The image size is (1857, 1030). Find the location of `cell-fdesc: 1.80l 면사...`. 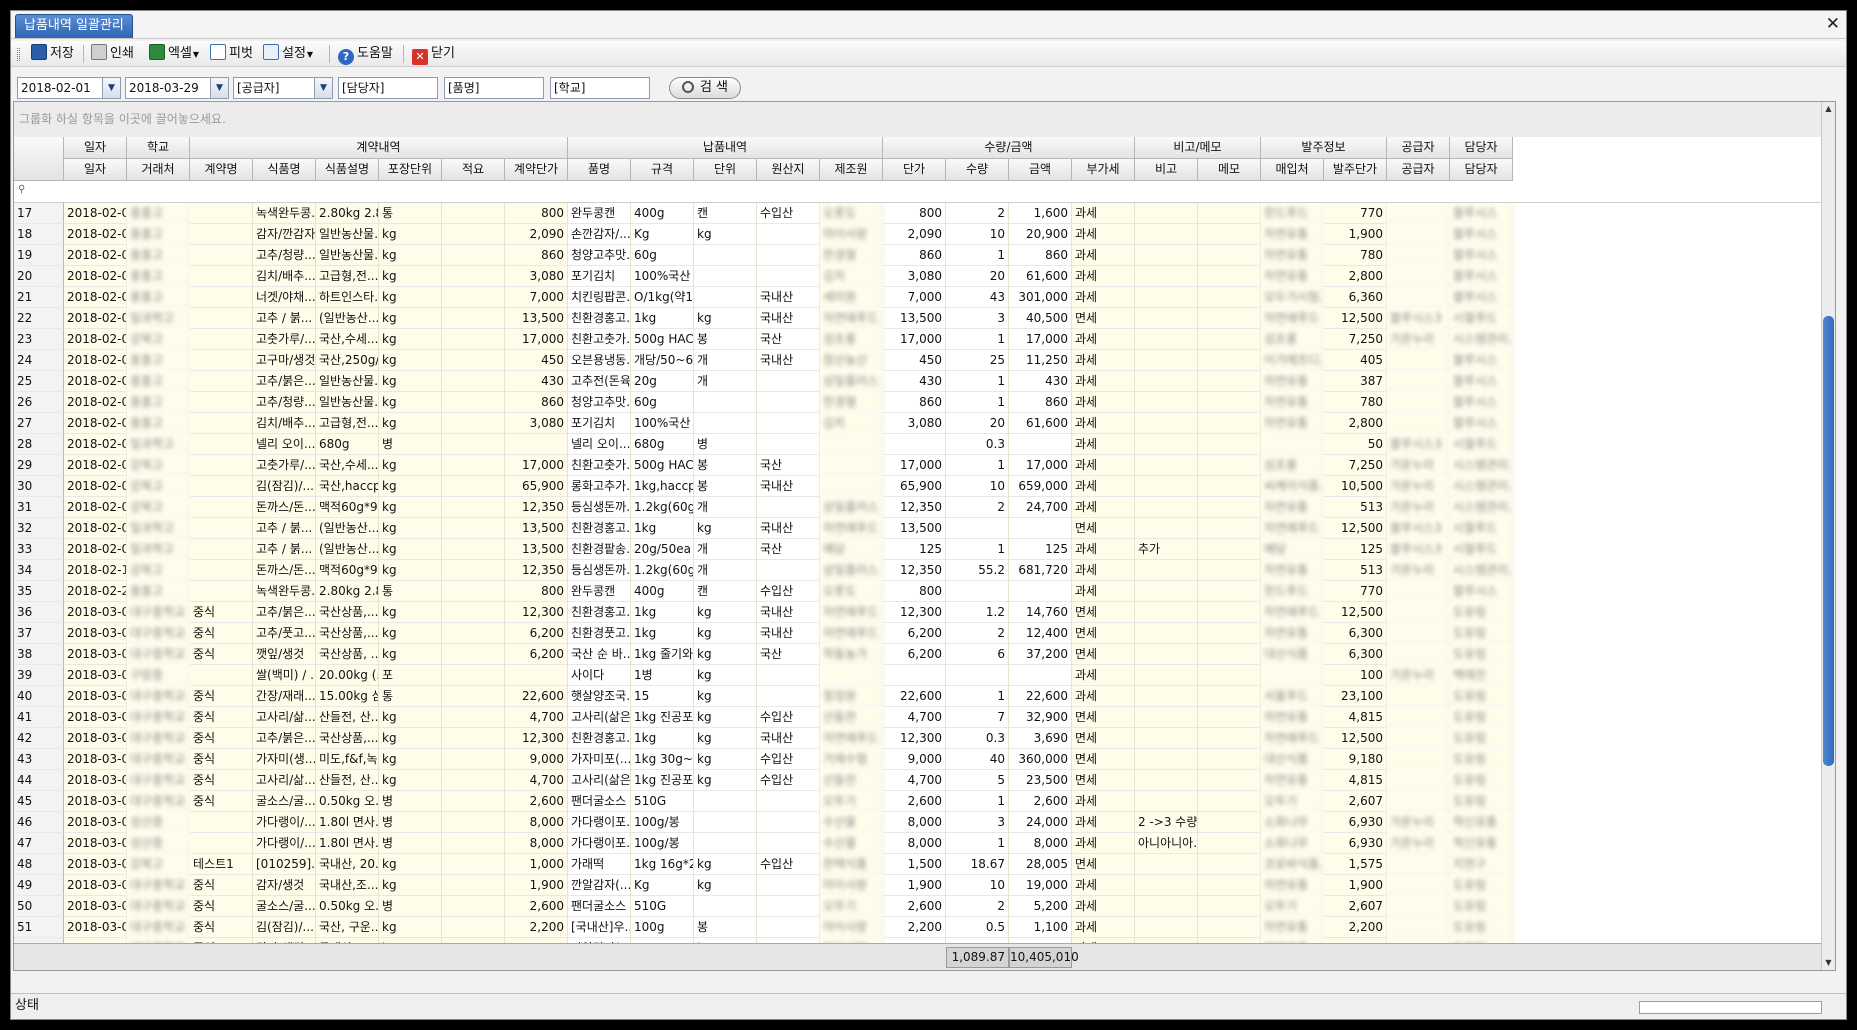

cell-fdesc: 1.80l 면사... is located at coordinates (347, 822).